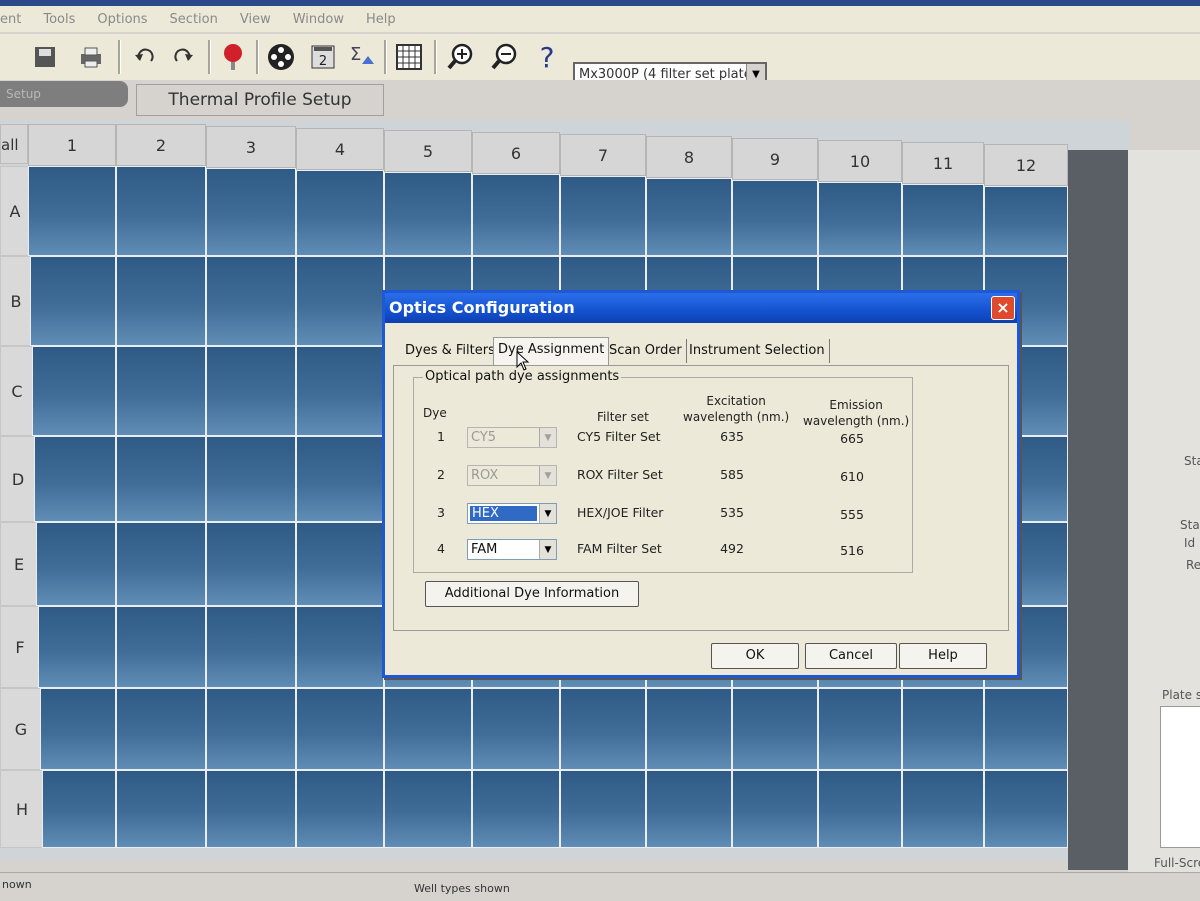  I want to click on close-icon: ×, so click(1003, 308).